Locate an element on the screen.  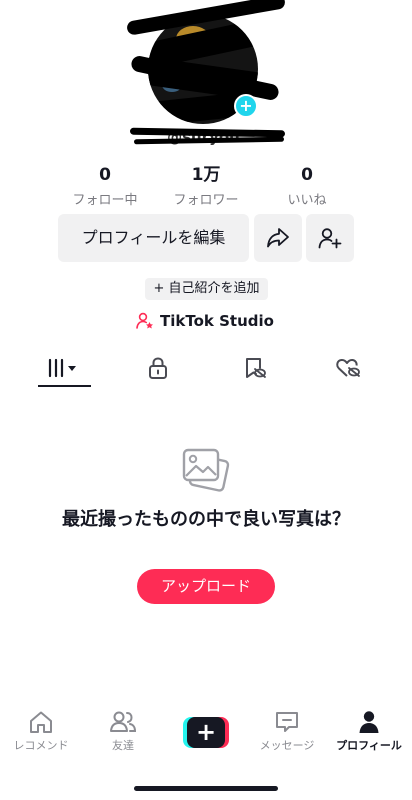
bookmark-hidden-icon is located at coordinates (256, 368).